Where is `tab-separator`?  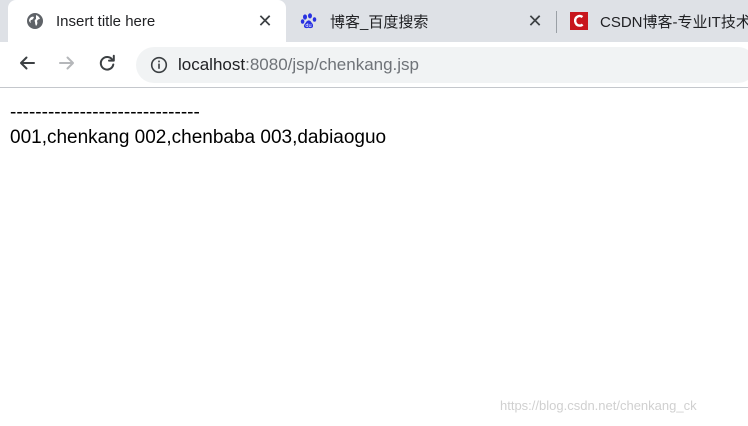 tab-separator is located at coordinates (556, 22).